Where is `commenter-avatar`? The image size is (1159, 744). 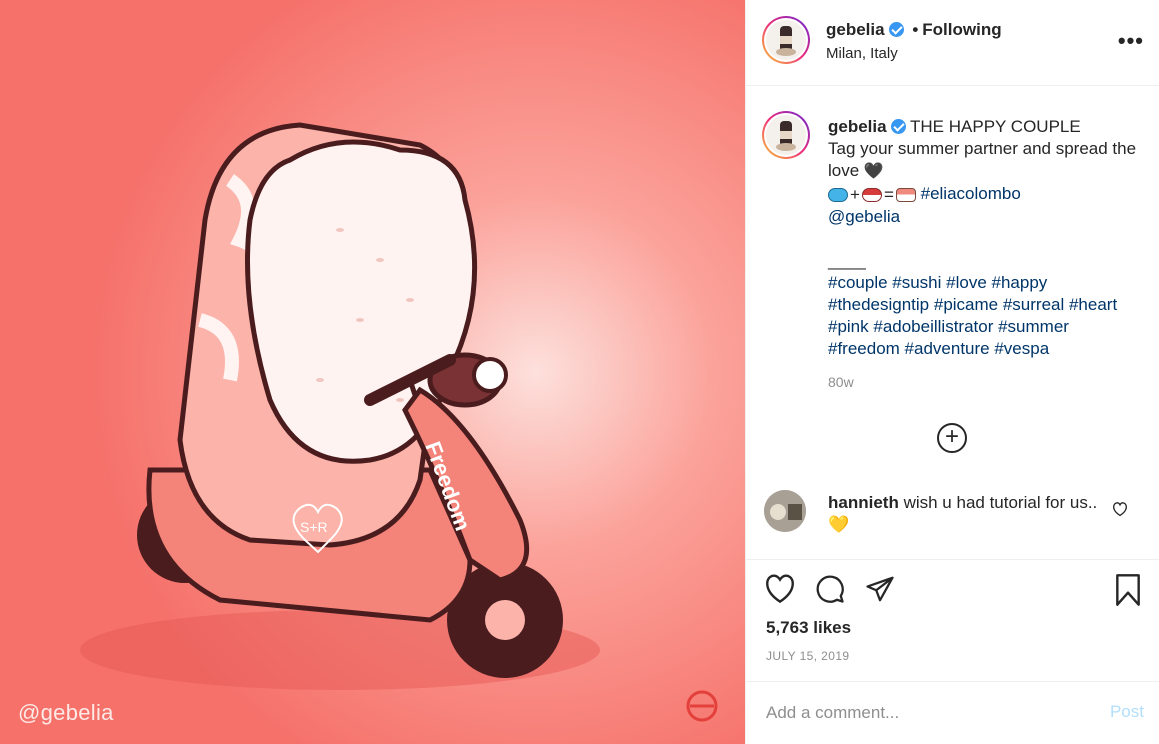
commenter-avatar is located at coordinates (785, 511).